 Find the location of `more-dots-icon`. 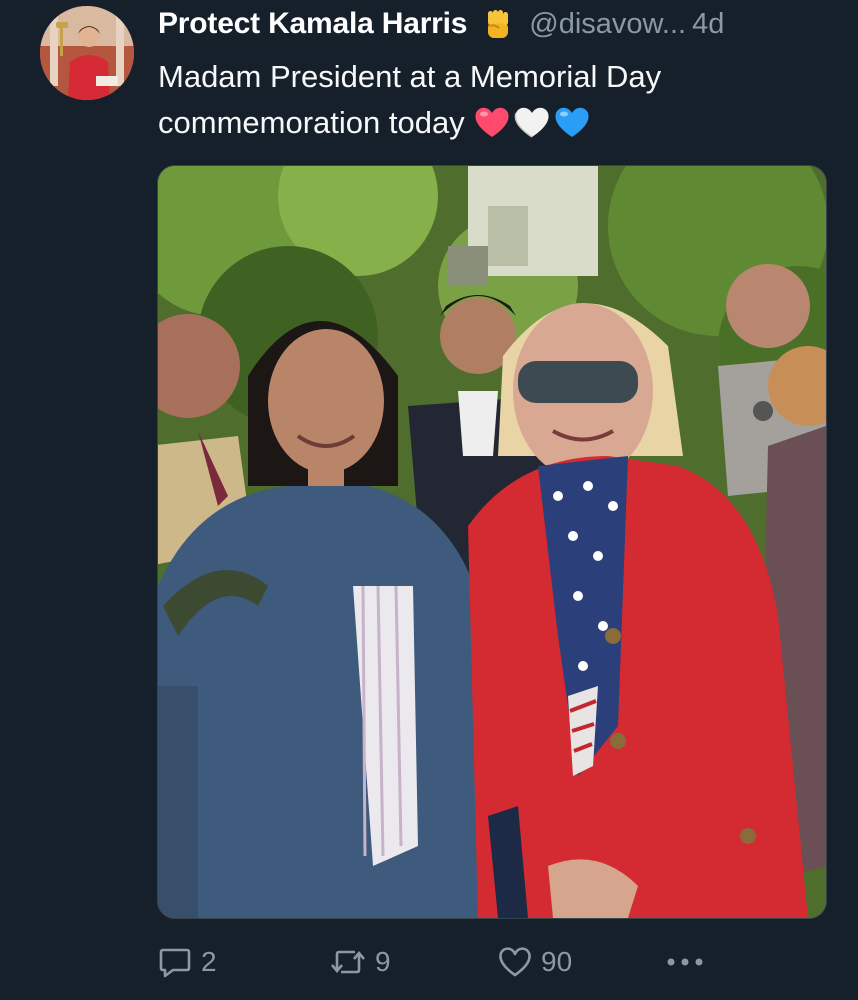

more-dots-icon is located at coordinates (689, 962).